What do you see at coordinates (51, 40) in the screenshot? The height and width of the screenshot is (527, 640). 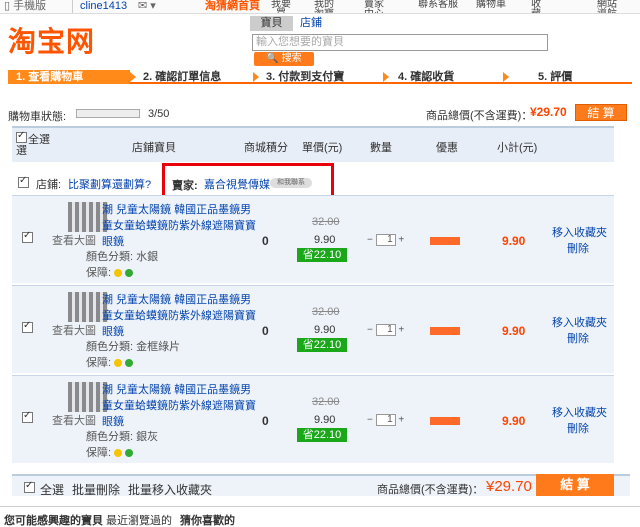 I see `taobao-logo: 淘宝网` at bounding box center [51, 40].